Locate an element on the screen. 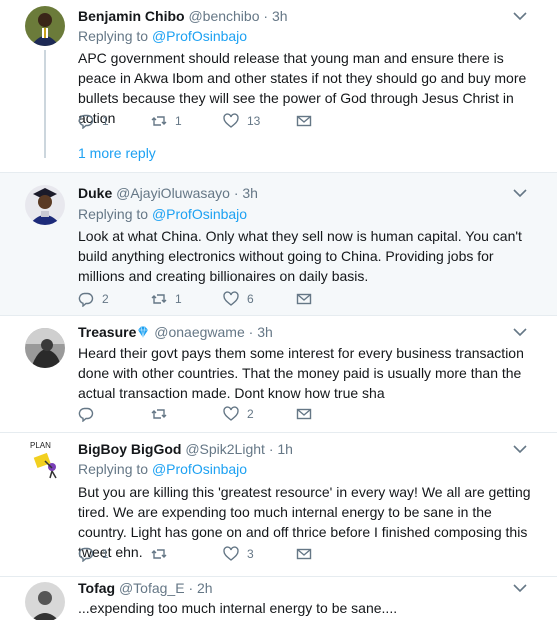 Image resolution: width=557 pixels, height=620 pixels. tweet-actions: 1 1 13 is located at coordinates (208, 122).